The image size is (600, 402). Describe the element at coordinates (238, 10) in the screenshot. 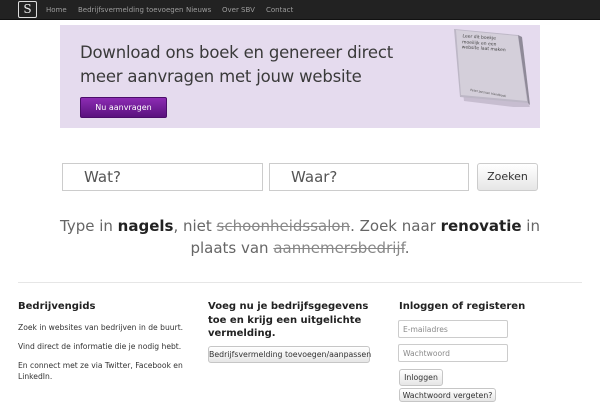

I see `nav-over-sbv: Over SBV` at that location.